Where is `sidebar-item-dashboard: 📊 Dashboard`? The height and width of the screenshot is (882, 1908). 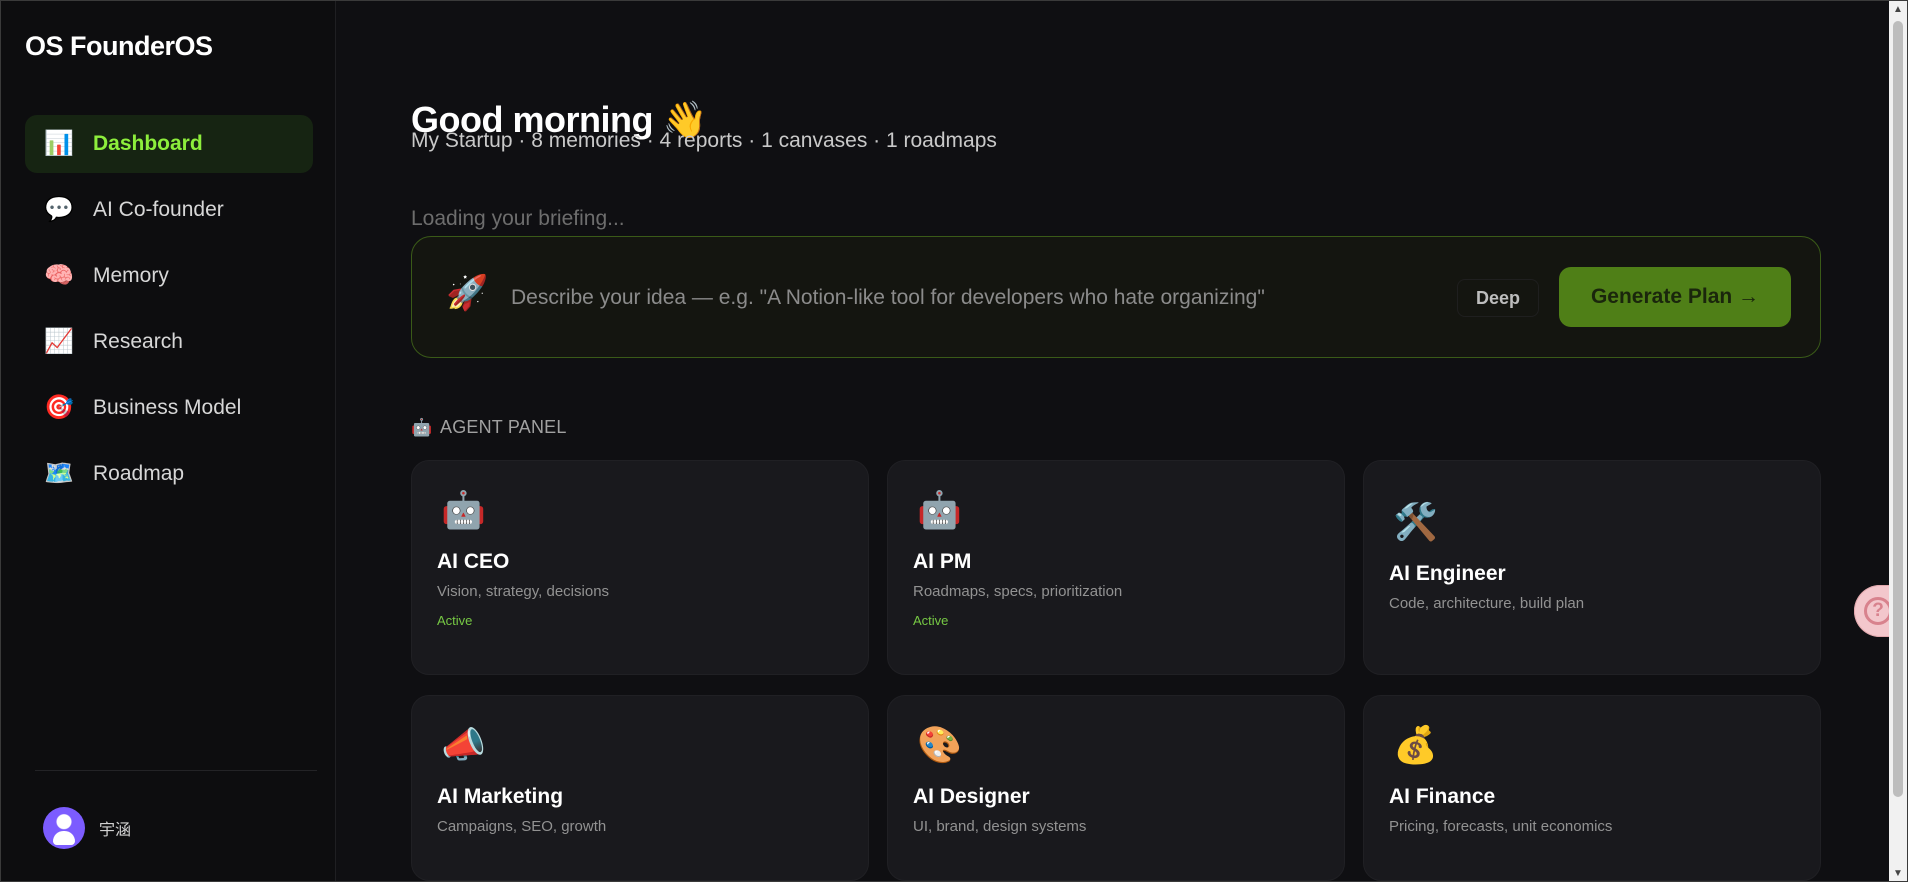 sidebar-item-dashboard: 📊 Dashboard is located at coordinates (169, 144).